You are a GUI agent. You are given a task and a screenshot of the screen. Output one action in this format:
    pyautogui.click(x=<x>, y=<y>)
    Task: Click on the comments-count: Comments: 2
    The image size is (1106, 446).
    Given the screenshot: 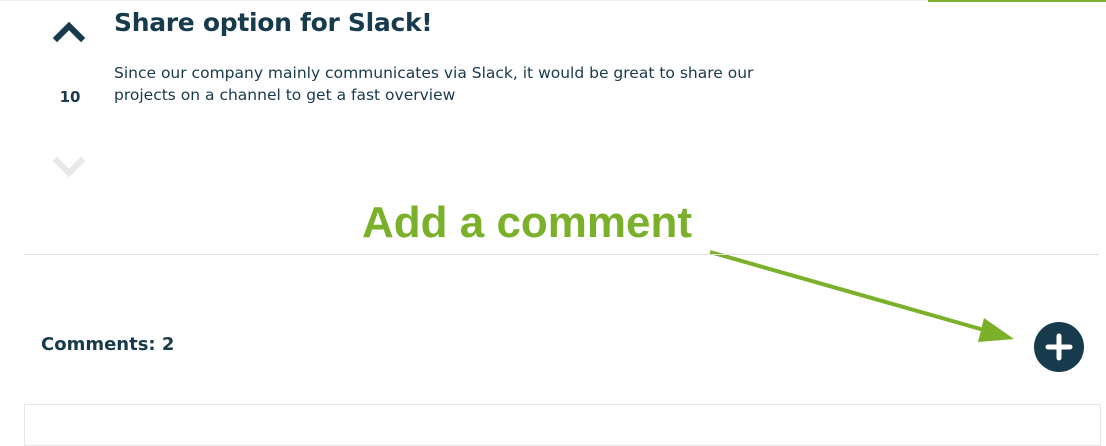 What is the action you would take?
    pyautogui.click(x=108, y=344)
    